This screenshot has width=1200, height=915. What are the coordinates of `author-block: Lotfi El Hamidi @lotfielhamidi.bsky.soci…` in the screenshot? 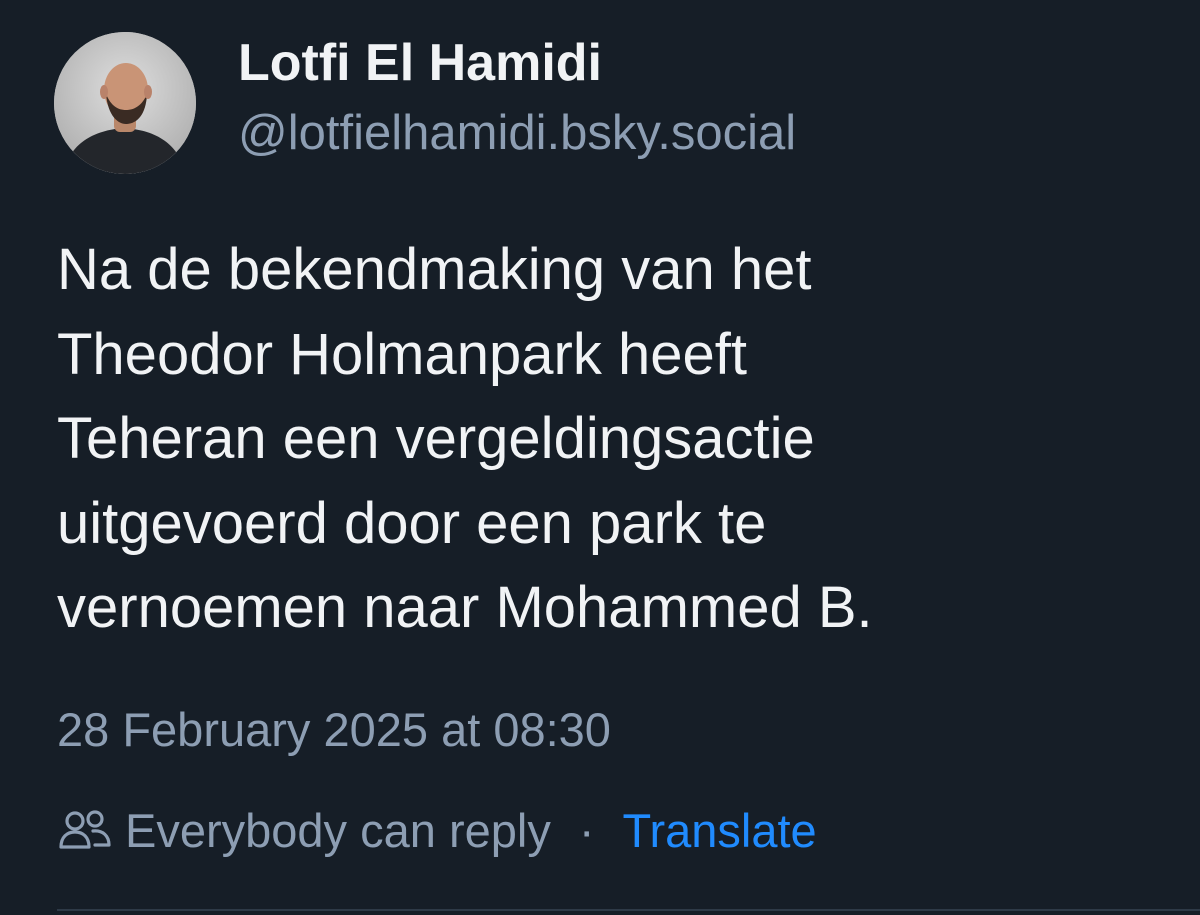 It's located at (517, 97).